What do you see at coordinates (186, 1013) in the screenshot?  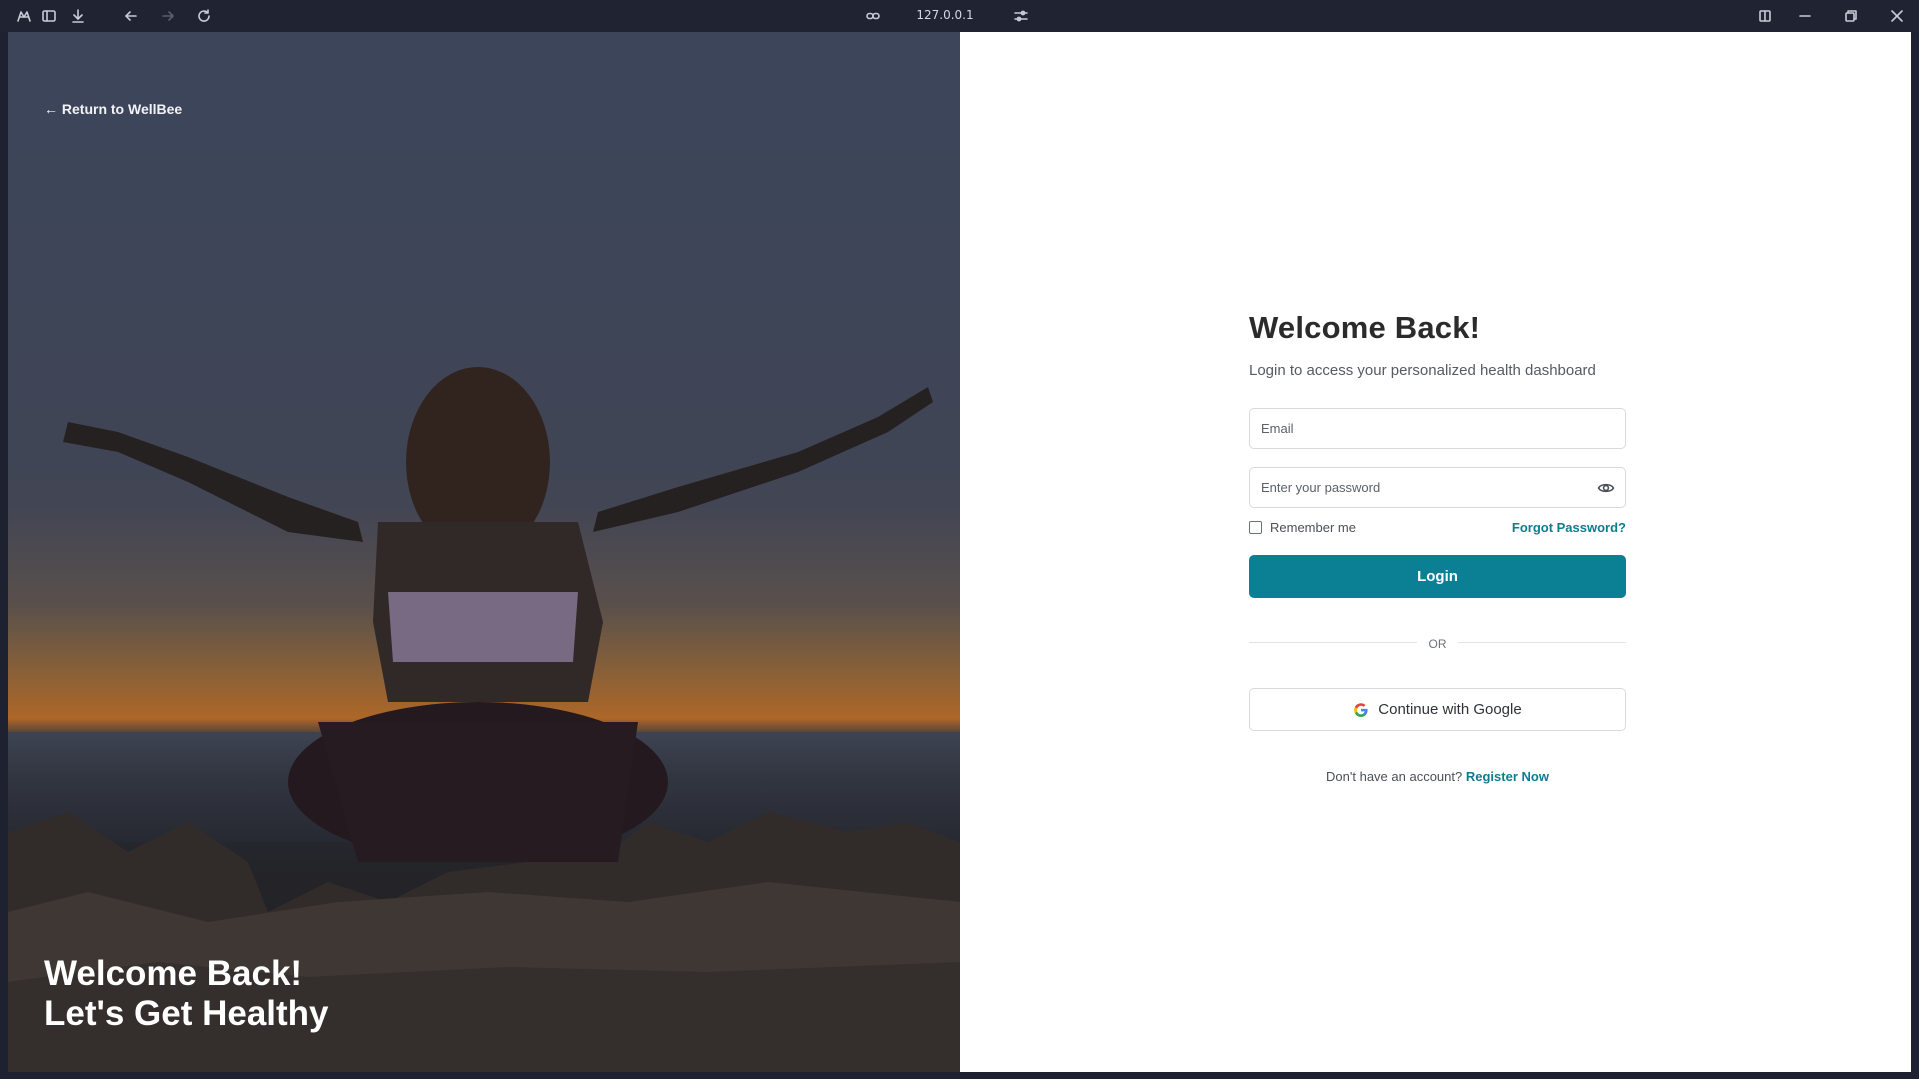 I see `hero-heading-line2: Let's Get Healthy` at bounding box center [186, 1013].